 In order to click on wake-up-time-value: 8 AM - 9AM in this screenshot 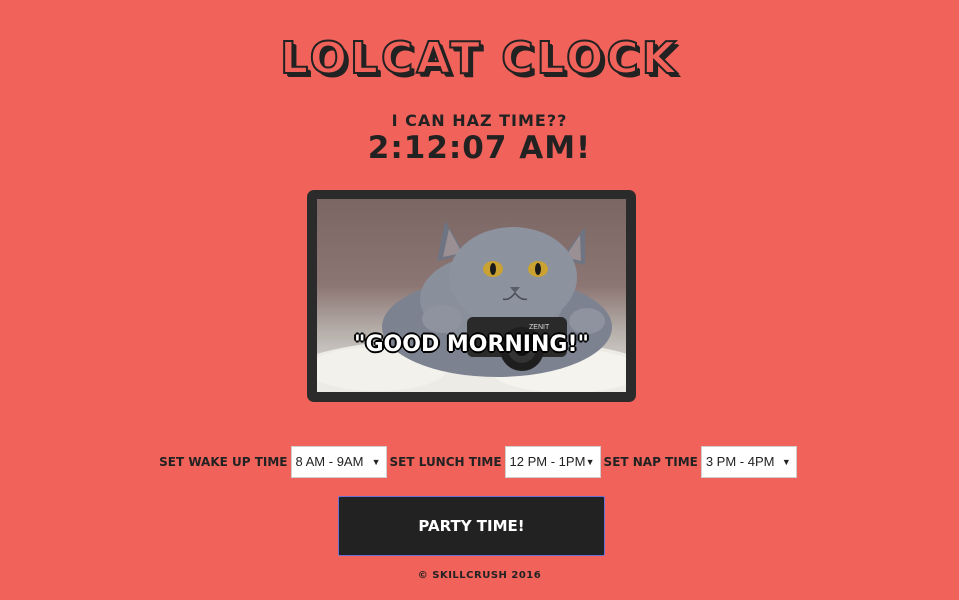, I will do `click(329, 461)`.